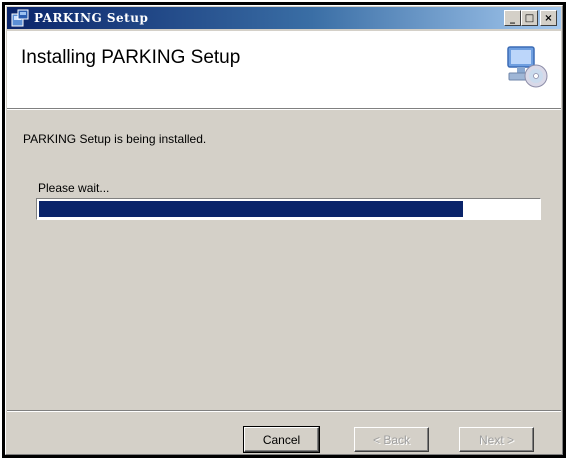 This screenshot has width=569, height=461. I want to click on installer-app-icon, so click(20, 18).